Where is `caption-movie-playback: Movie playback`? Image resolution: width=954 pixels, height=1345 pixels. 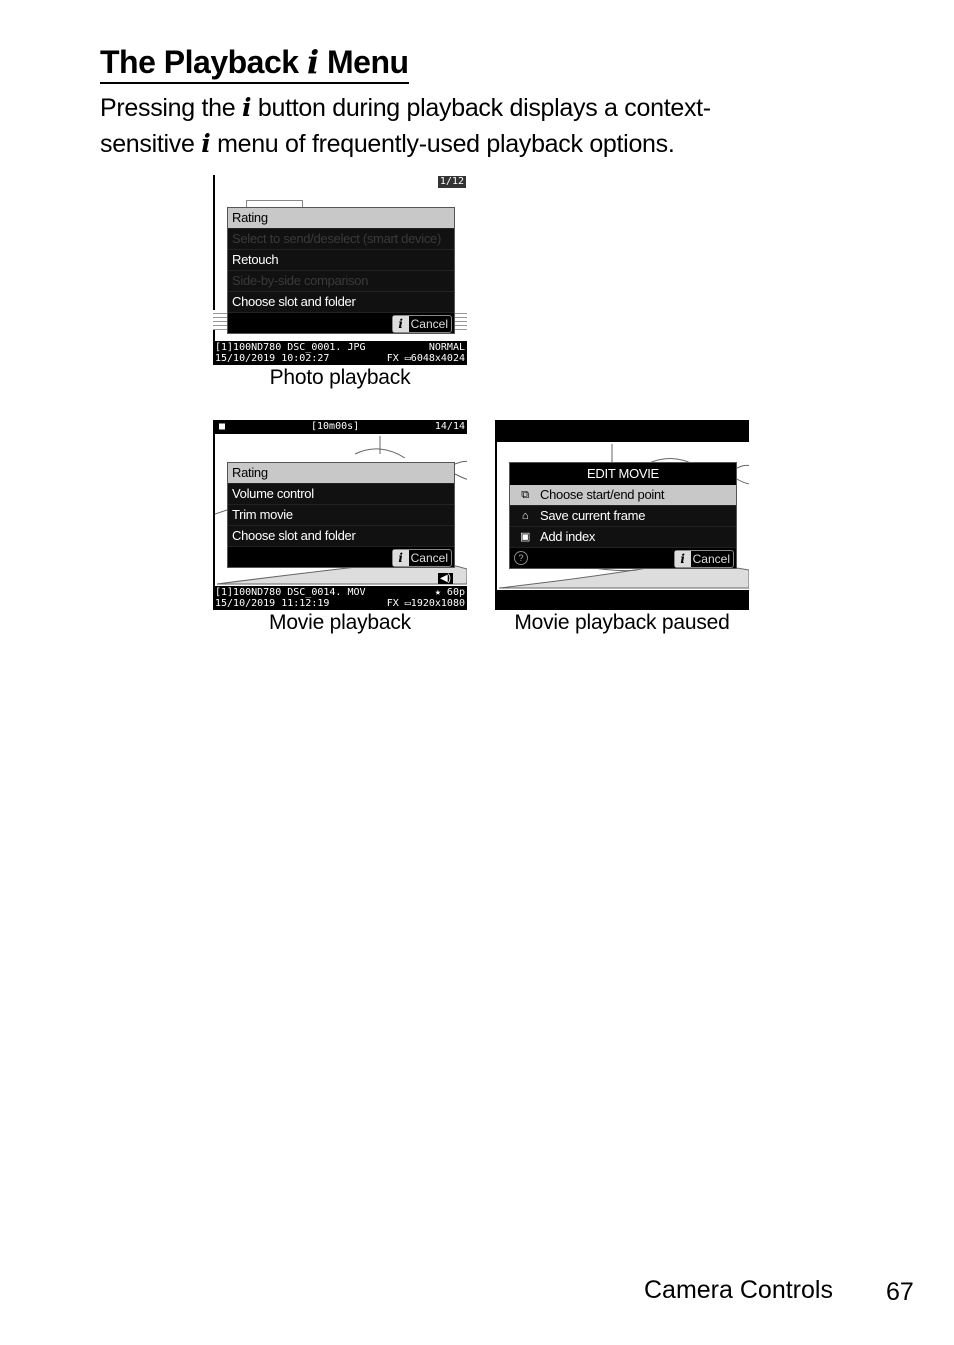
caption-movie-playback: Movie playback is located at coordinates (340, 622).